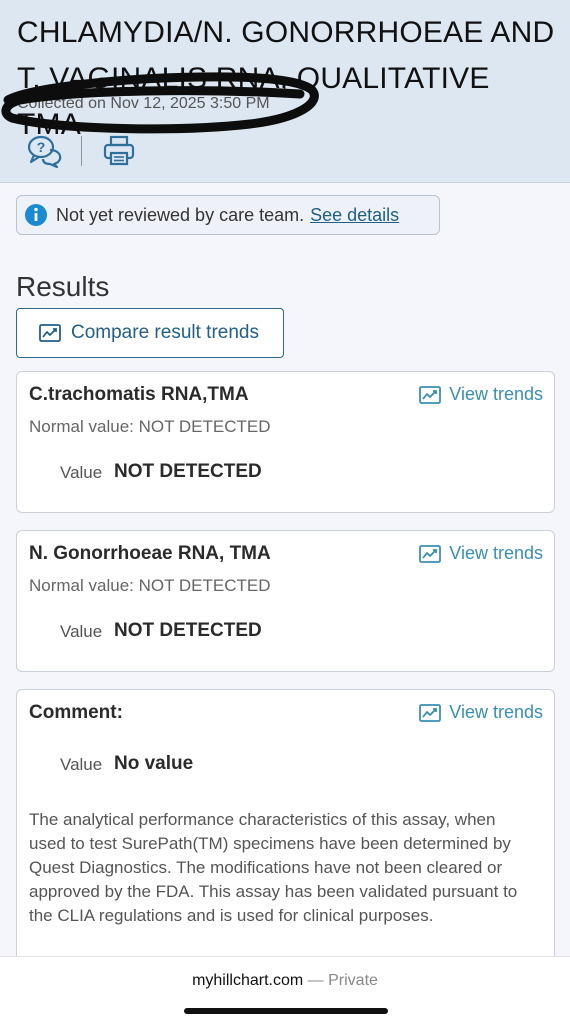 Image resolution: width=570 pixels, height=1024 pixels. I want to click on results-heading: Results, so click(63, 286).